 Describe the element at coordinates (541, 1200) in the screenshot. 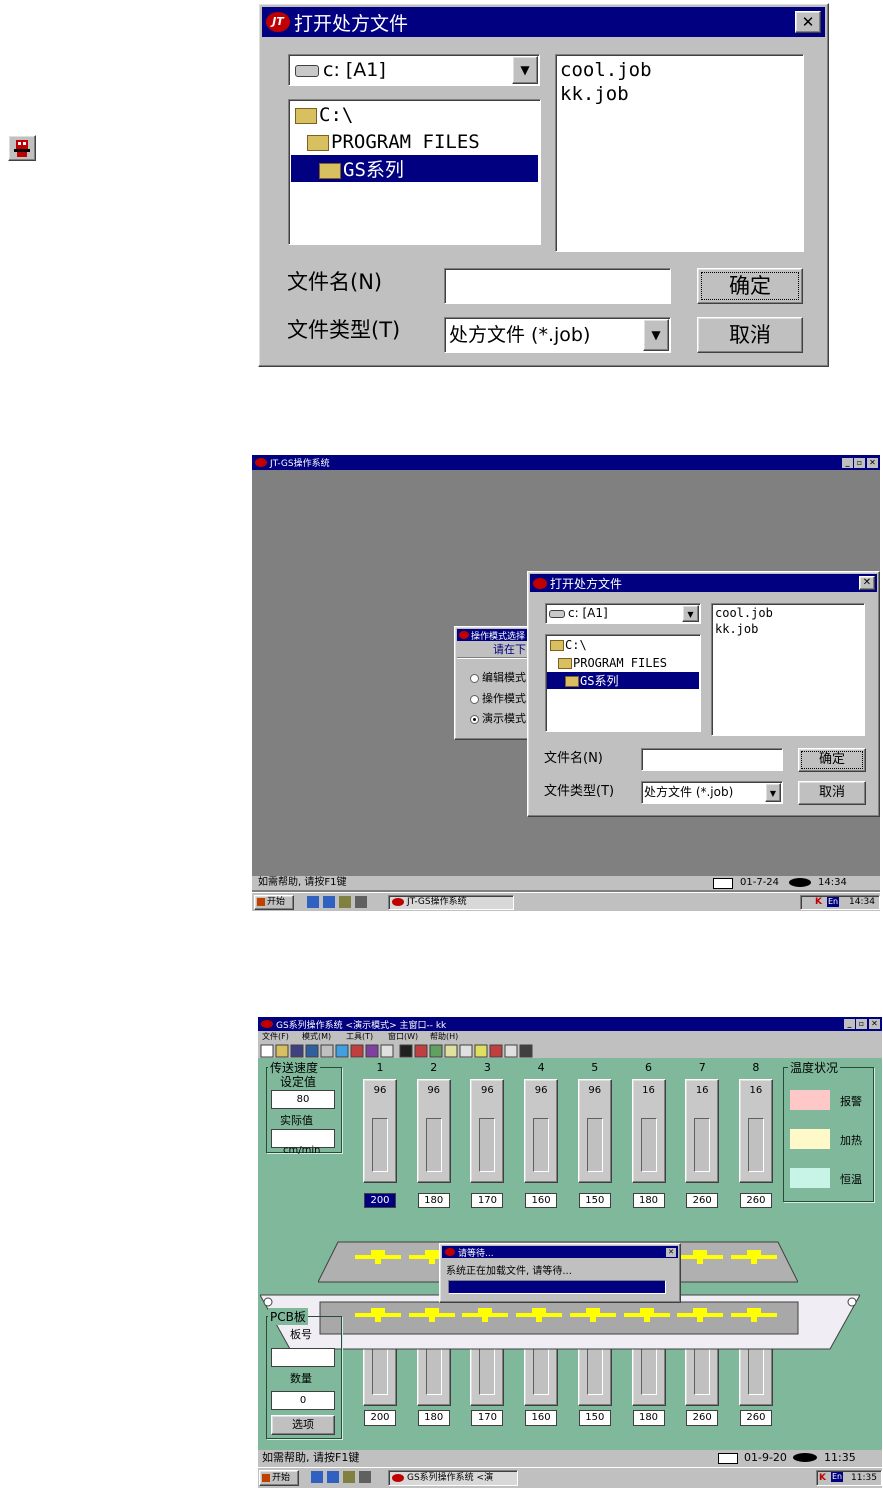

I see `upper-heater-temp: 160` at that location.